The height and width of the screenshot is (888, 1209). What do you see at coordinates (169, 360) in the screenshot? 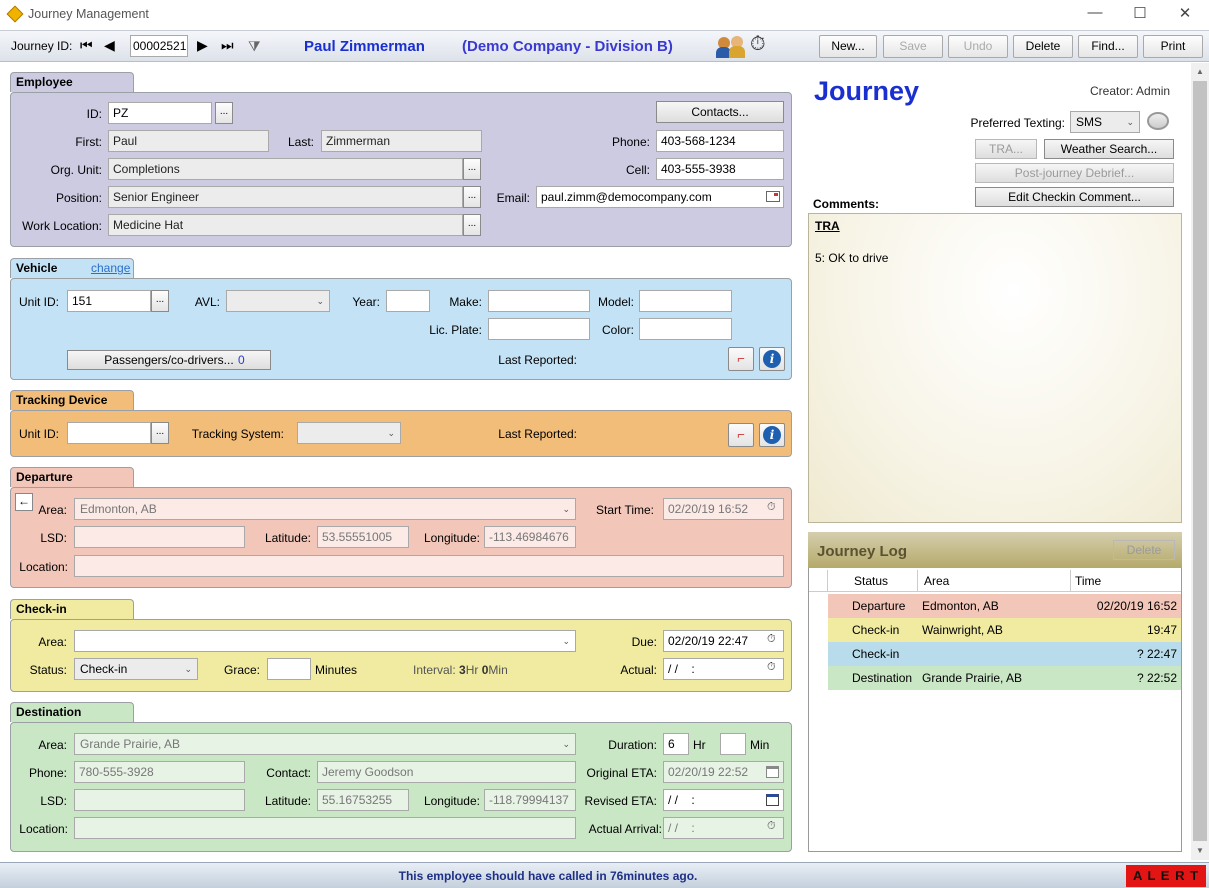
I see `passengers-button: Passengers/co-drivers... 0` at bounding box center [169, 360].